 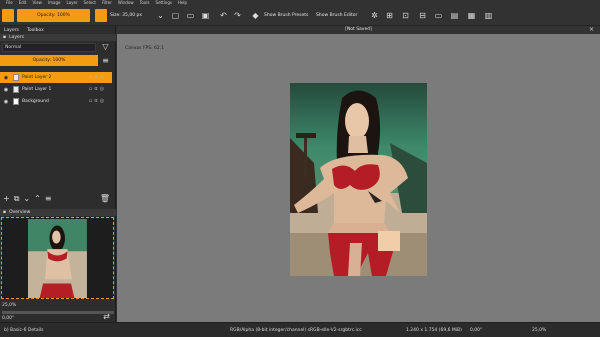 What do you see at coordinates (175, 15) in the screenshot?
I see `new-document-icon: ▢` at bounding box center [175, 15].